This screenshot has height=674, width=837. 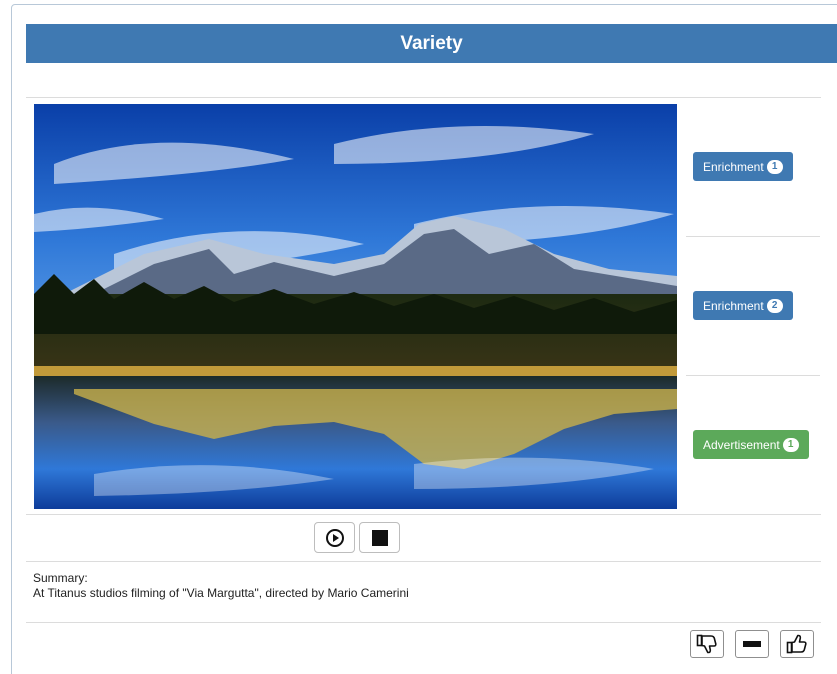 What do you see at coordinates (60, 578) in the screenshot?
I see `summary-label: Summary:` at bounding box center [60, 578].